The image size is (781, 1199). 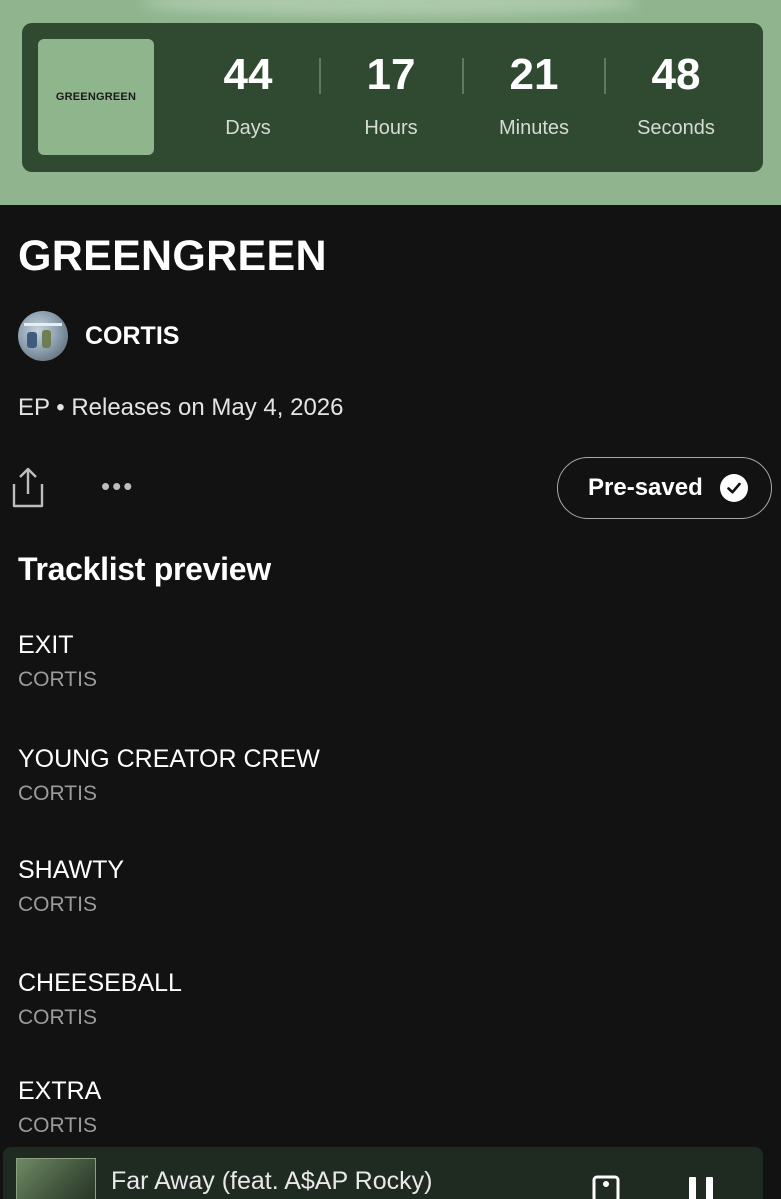 What do you see at coordinates (704, 1188) in the screenshot?
I see `pause-icon` at bounding box center [704, 1188].